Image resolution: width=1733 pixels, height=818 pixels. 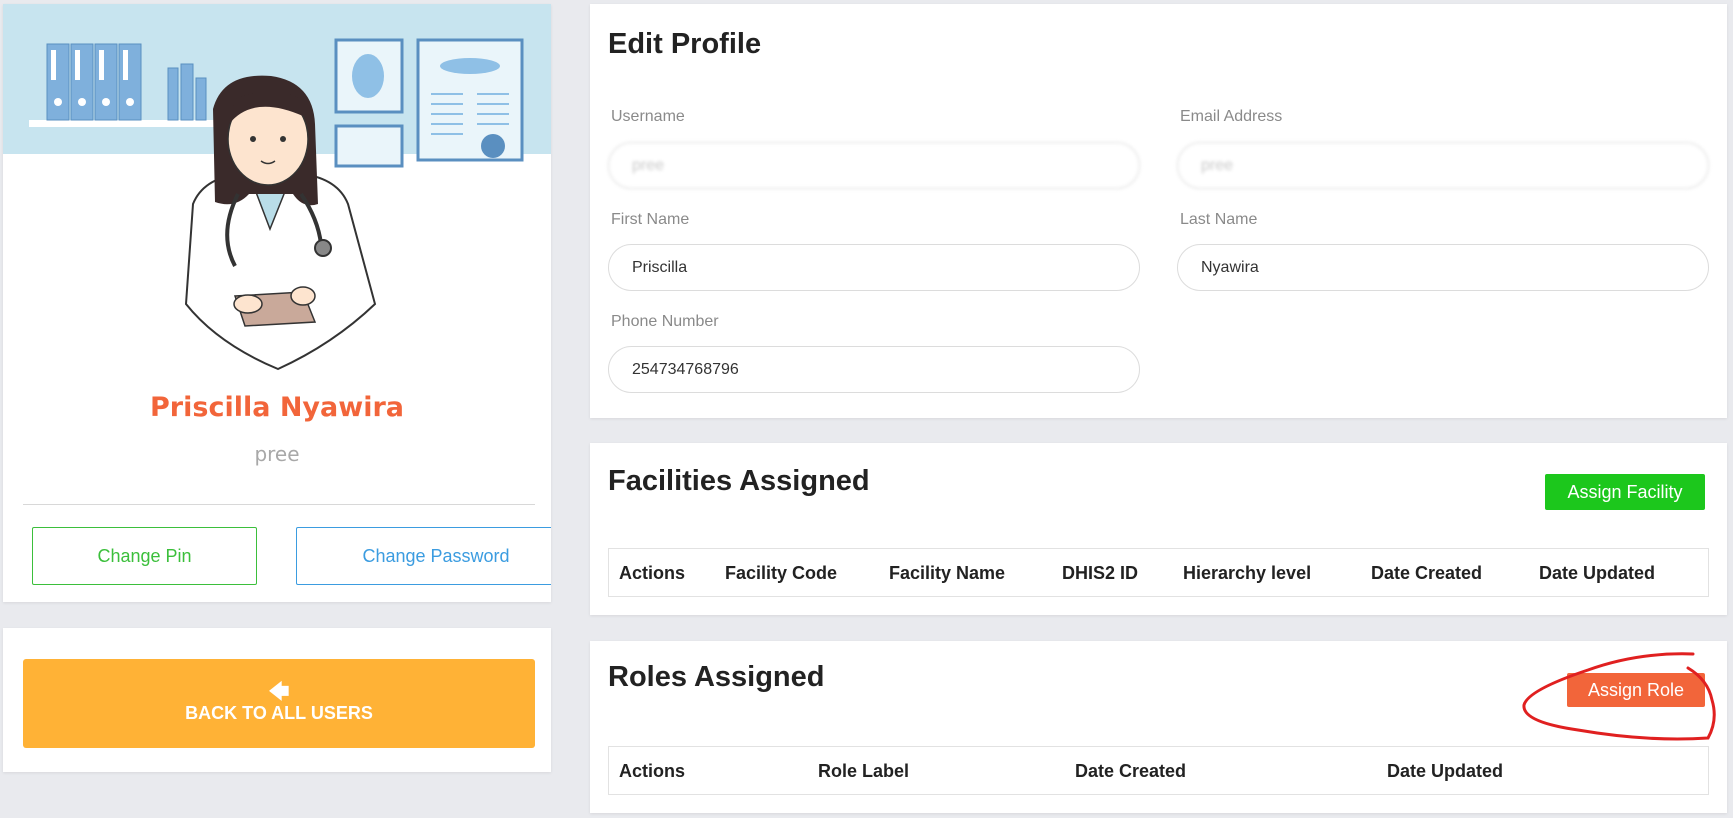 What do you see at coordinates (650, 219) in the screenshot?
I see `first-name-label: First Name` at bounding box center [650, 219].